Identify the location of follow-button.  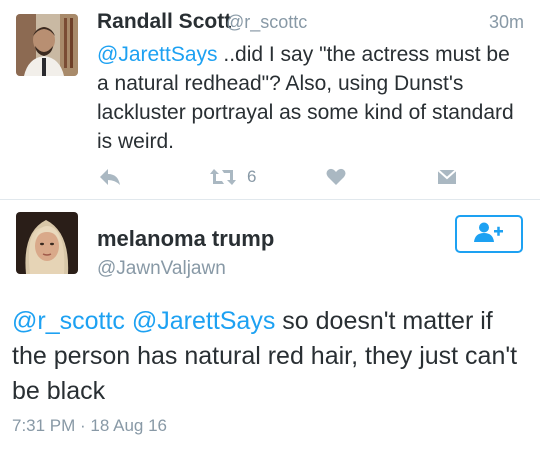
(489, 234).